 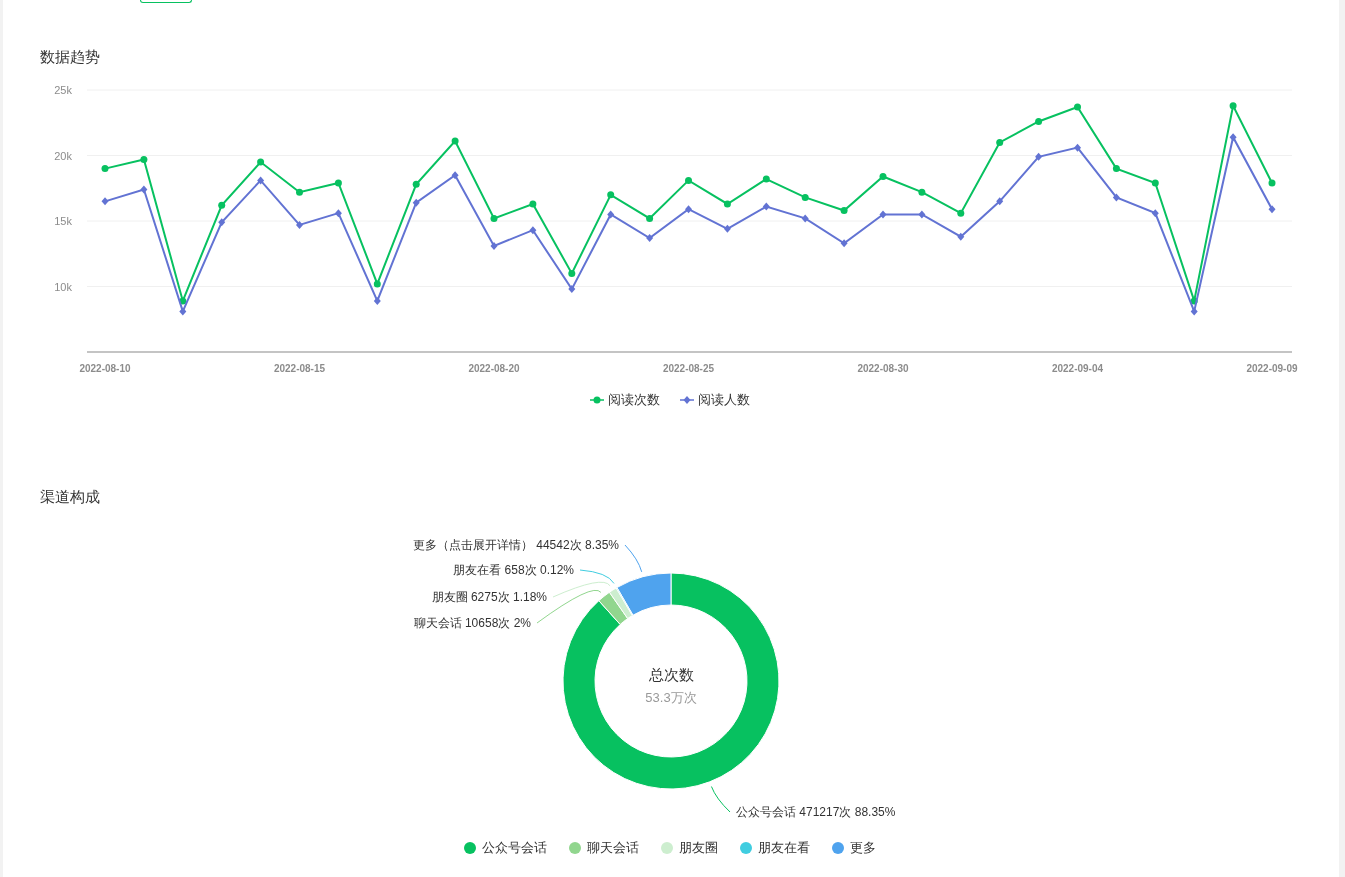 What do you see at coordinates (515, 545) in the screenshot?
I see `slice-label: 更多（点击展开详情） 44542次 8.35%` at bounding box center [515, 545].